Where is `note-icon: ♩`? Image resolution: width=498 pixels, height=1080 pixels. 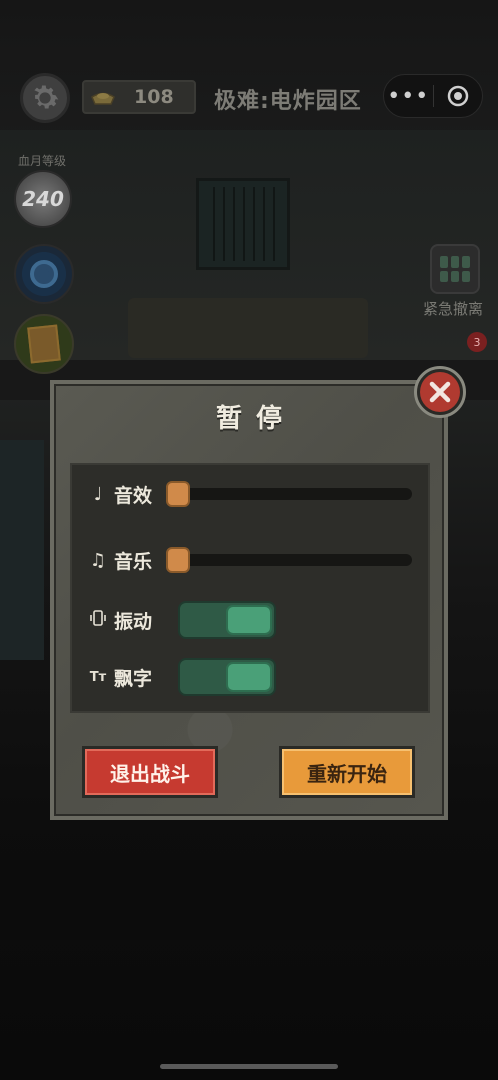 note-icon: ♩ is located at coordinates (98, 494).